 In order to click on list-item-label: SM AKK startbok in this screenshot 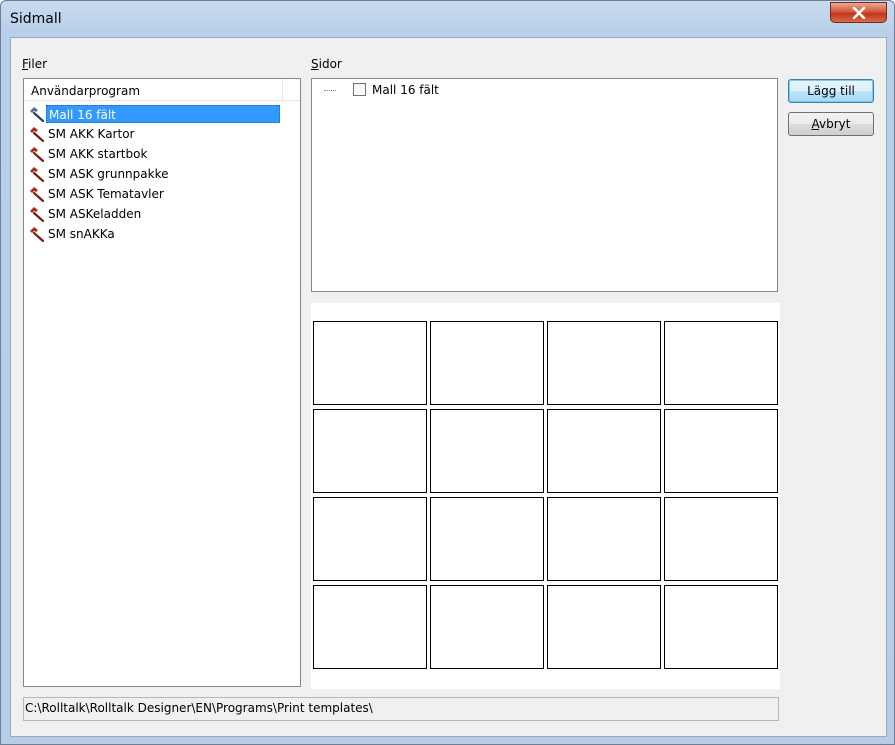, I will do `click(98, 154)`.